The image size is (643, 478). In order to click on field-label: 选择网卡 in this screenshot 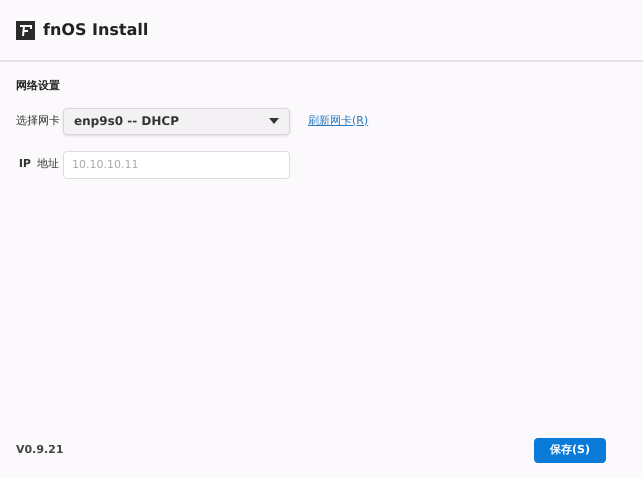, I will do `click(38, 120)`.